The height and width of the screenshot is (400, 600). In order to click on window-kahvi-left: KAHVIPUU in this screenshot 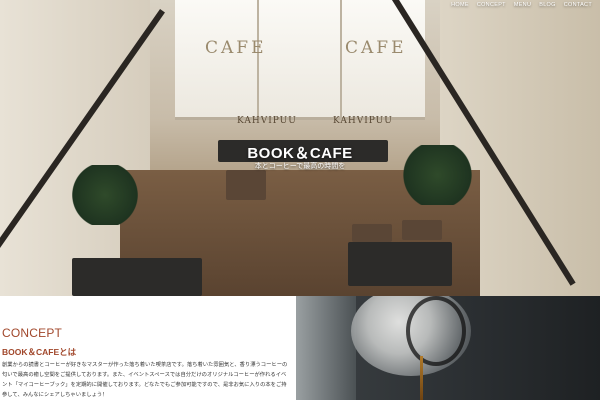, I will do `click(267, 121)`.